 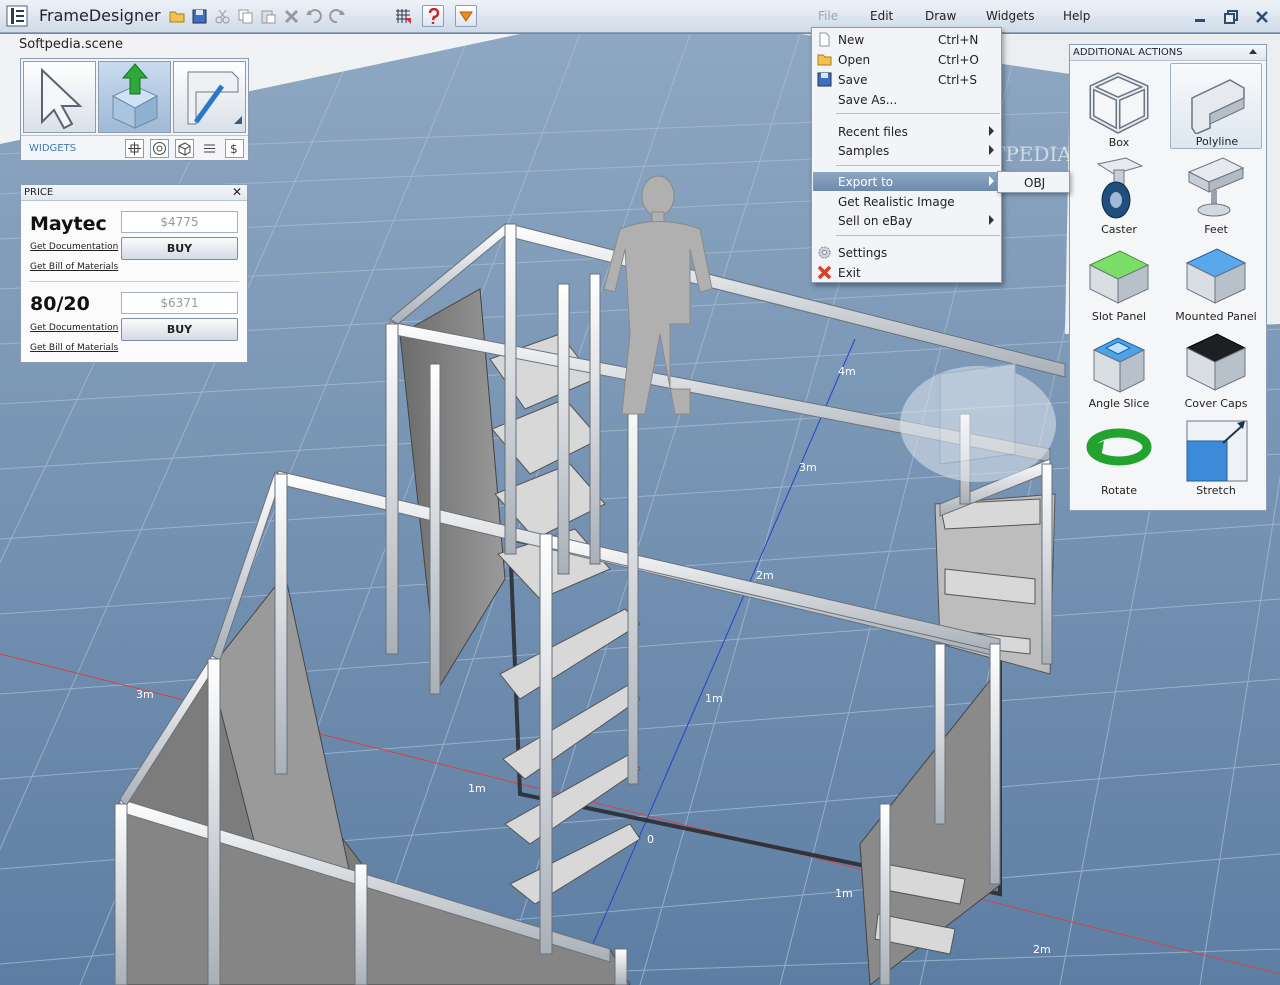 What do you see at coordinates (1216, 229) in the screenshot?
I see `action-label: Feet` at bounding box center [1216, 229].